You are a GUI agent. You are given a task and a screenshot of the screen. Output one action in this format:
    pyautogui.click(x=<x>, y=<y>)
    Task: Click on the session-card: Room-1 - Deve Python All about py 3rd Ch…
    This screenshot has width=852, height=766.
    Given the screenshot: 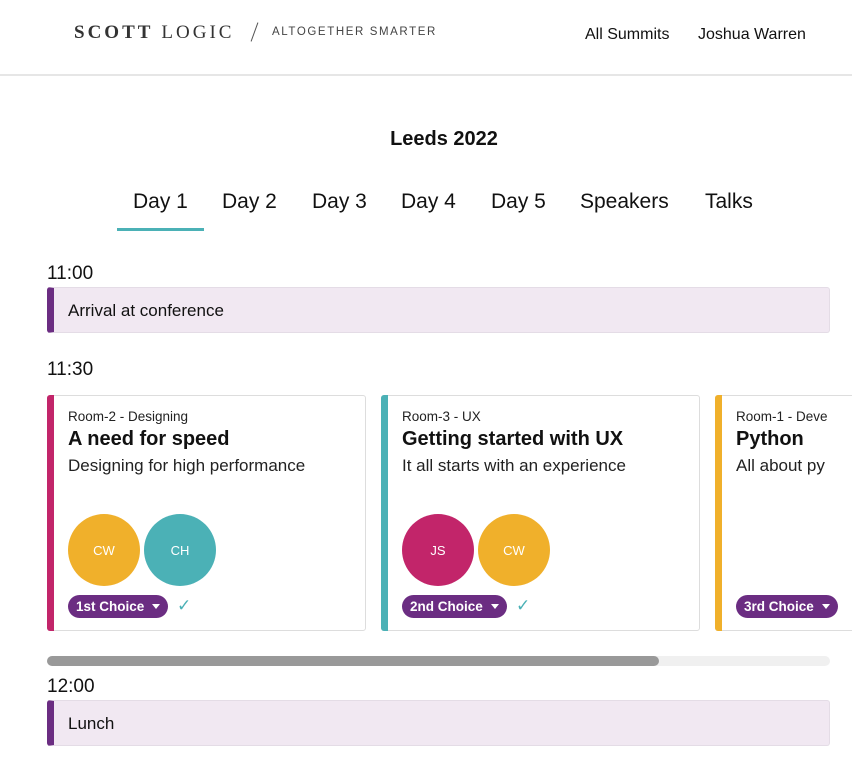 What is the action you would take?
    pyautogui.click(x=783, y=513)
    